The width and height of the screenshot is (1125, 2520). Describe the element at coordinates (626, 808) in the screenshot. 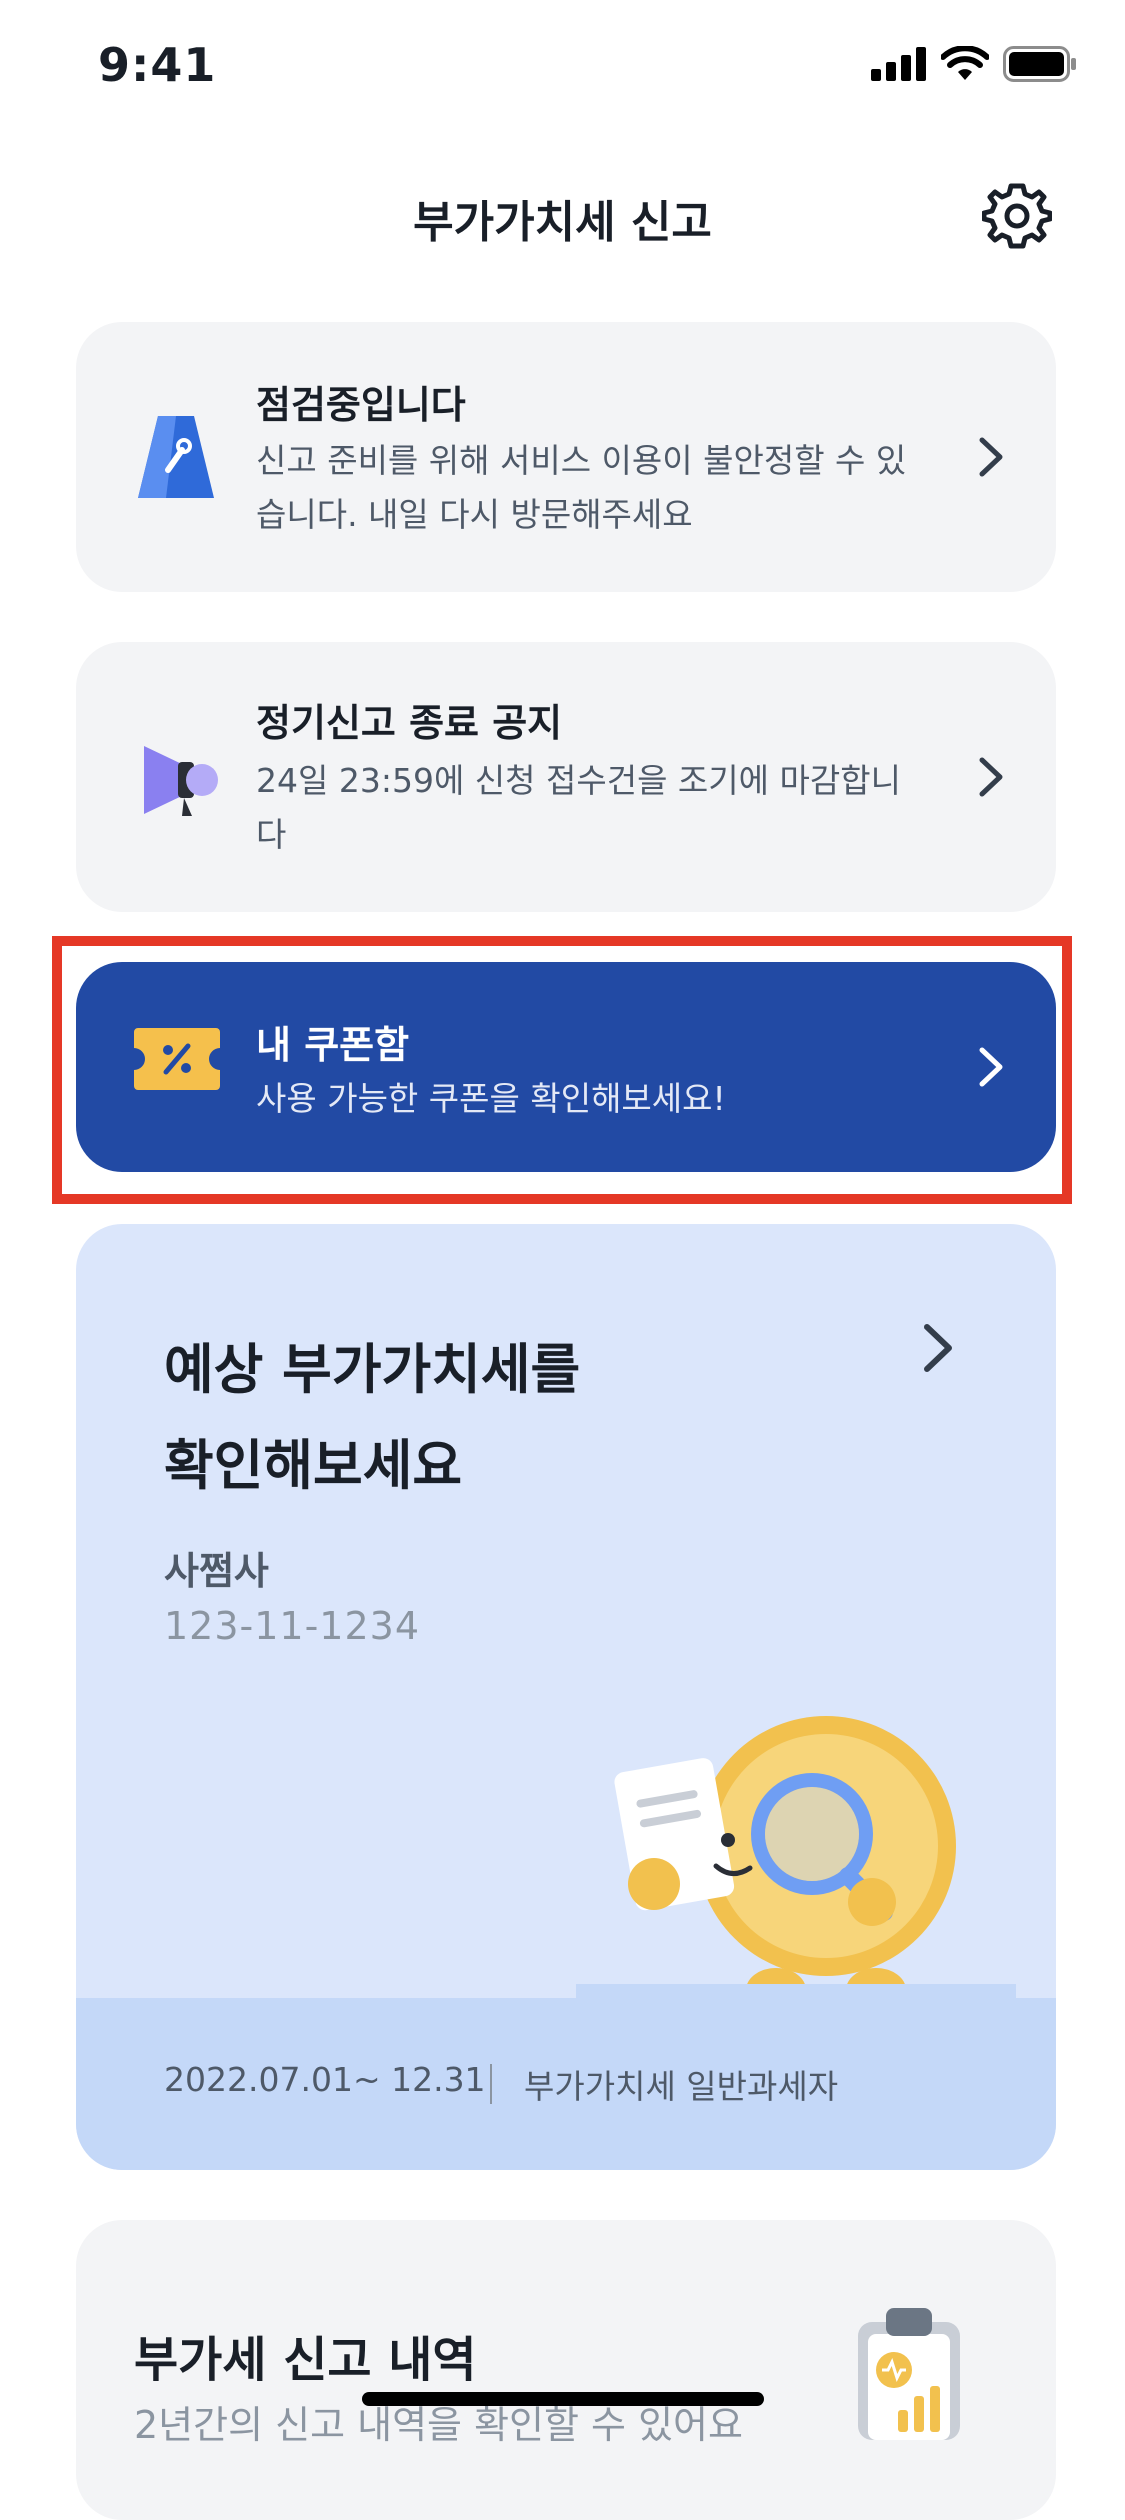

I see `notice-description: 24일 23:59에 신청 접수건을 조기에 마감합니 다` at that location.